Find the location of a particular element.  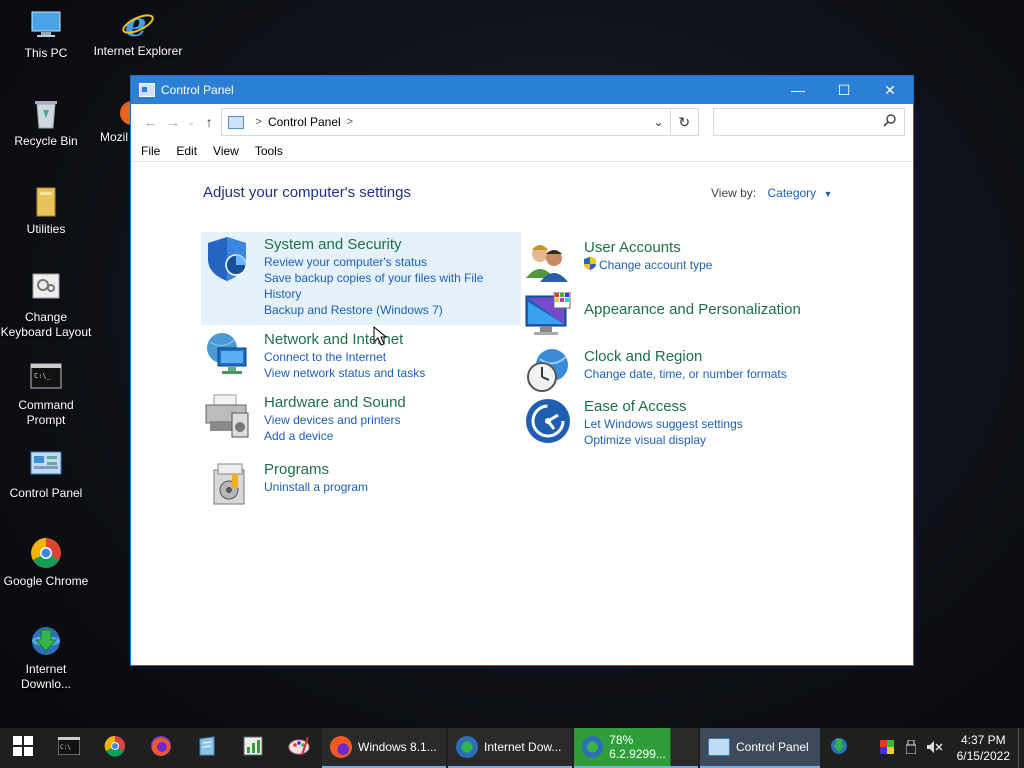

taskbar-pin-paint is located at coordinates (299, 748).